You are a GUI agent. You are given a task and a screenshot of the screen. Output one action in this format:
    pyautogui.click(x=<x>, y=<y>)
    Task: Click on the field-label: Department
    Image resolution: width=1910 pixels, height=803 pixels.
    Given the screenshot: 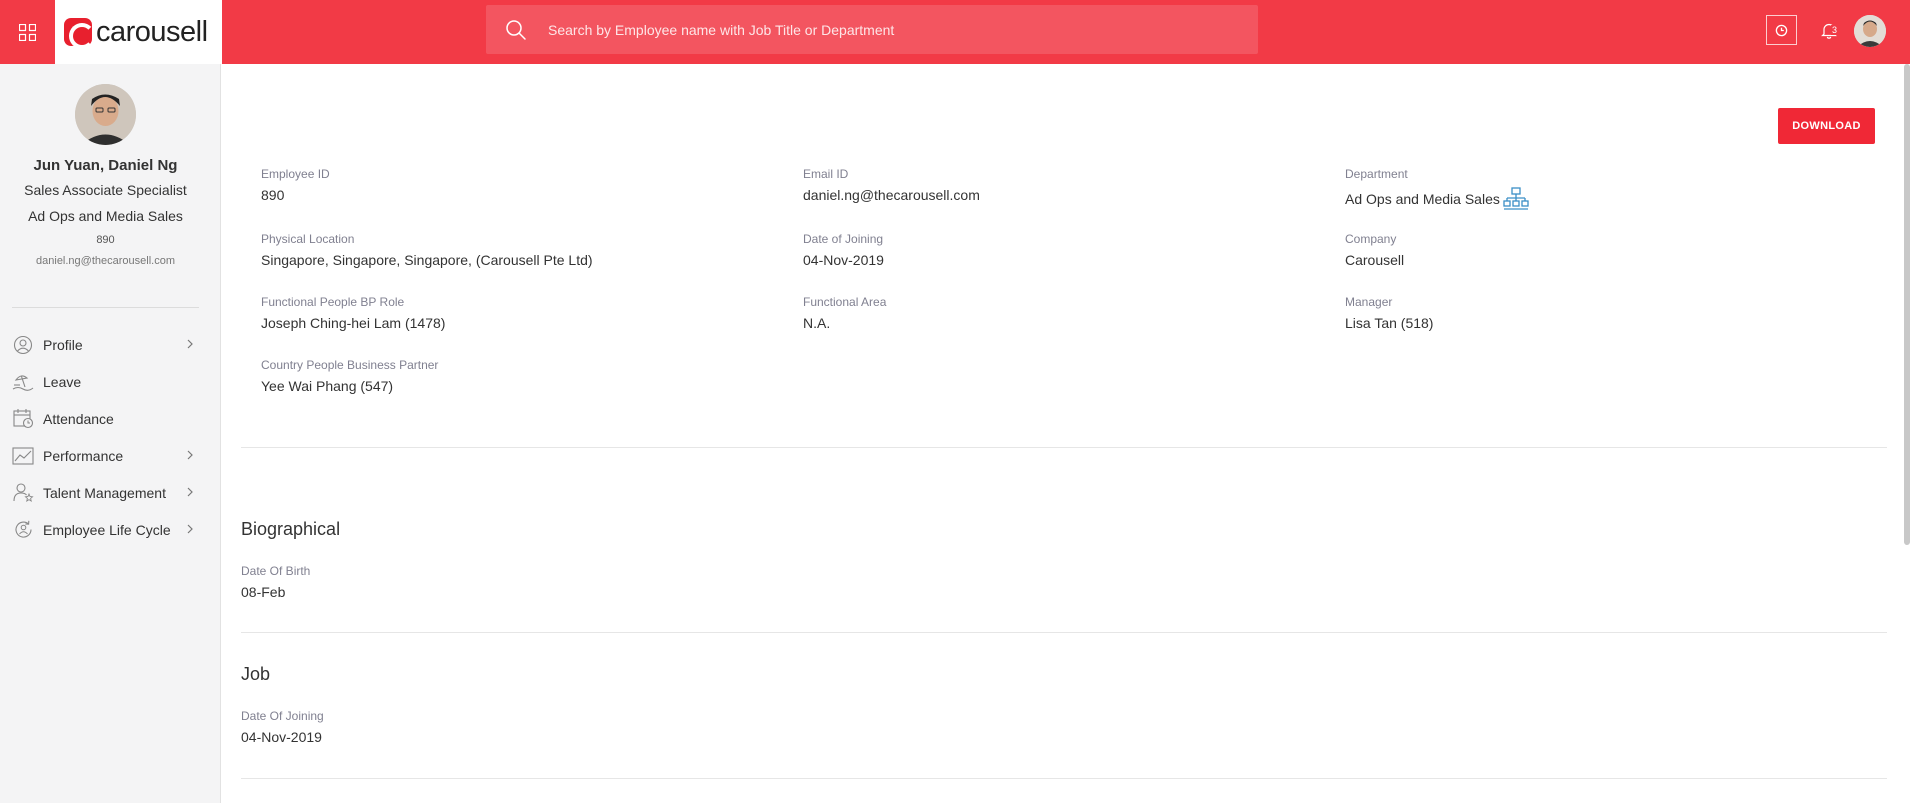 What is the action you would take?
    pyautogui.click(x=1376, y=174)
    